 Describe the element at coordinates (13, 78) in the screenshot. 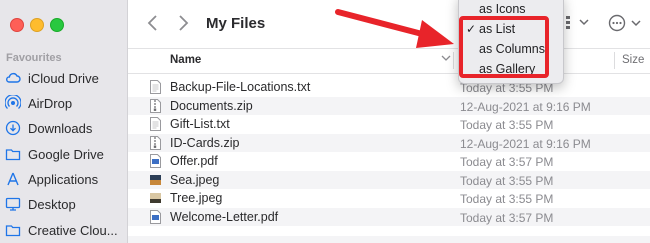

I see `cloud-icon` at that location.